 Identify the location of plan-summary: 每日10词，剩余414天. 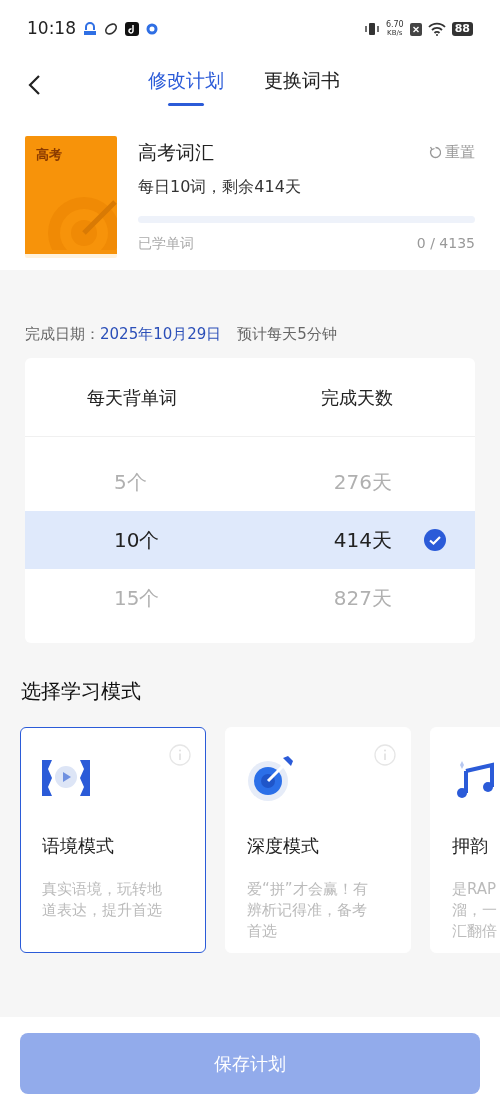
(220, 186).